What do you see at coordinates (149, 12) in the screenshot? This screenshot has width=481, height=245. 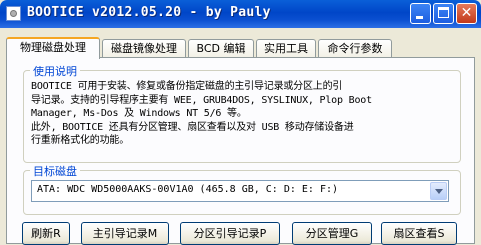 I see `window-title: BOOTICE v2012.05.20 - by Pauly` at bounding box center [149, 12].